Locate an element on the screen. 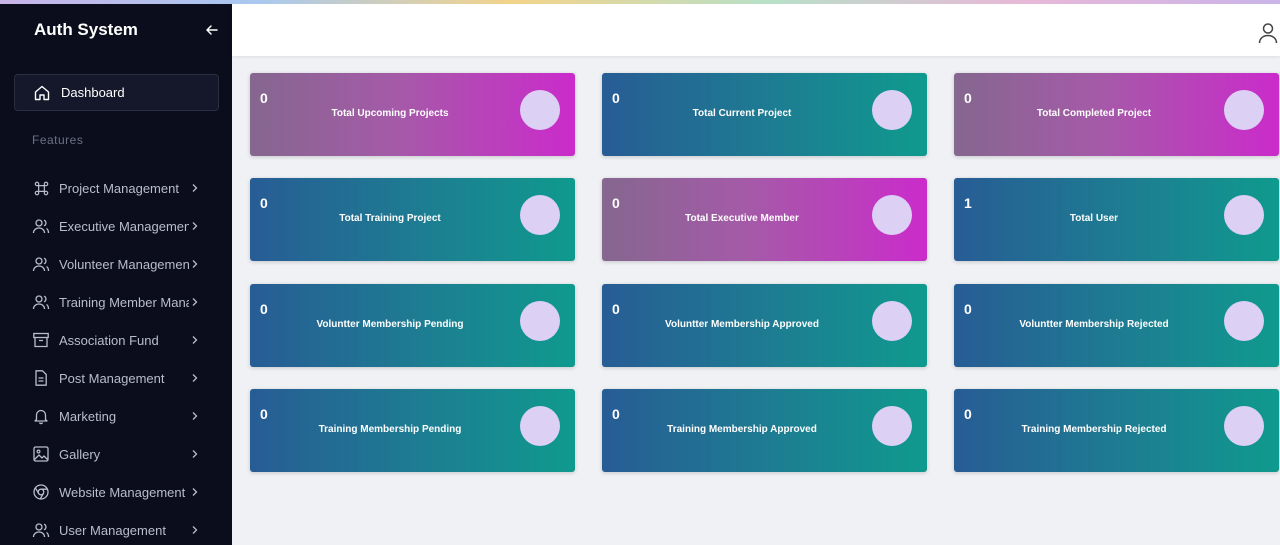  sidebar-item-training-member-management: Training Member Mana is located at coordinates (116, 302).